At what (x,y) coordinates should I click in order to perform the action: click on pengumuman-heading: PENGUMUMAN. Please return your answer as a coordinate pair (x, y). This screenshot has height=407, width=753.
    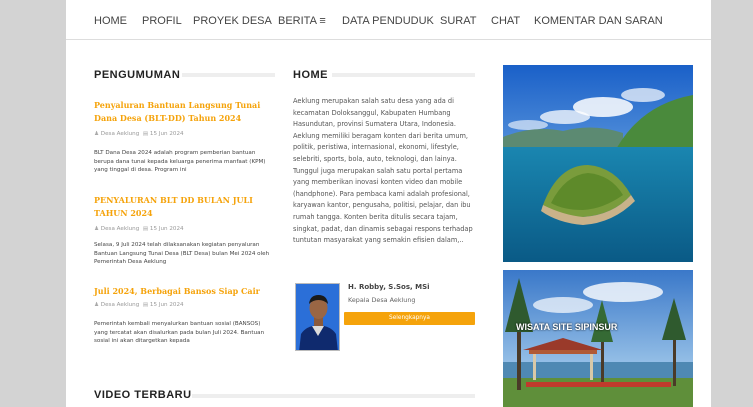
    Looking at the image, I should click on (137, 75).